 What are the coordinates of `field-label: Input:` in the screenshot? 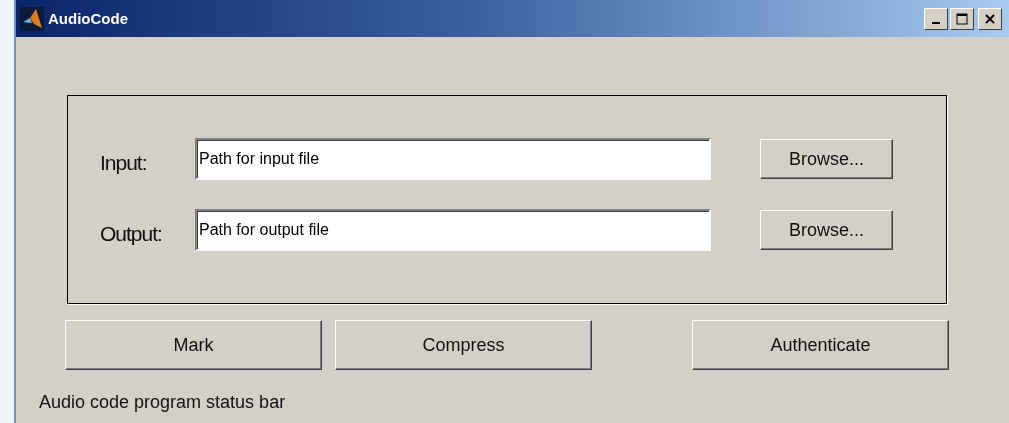 It's located at (123, 163).